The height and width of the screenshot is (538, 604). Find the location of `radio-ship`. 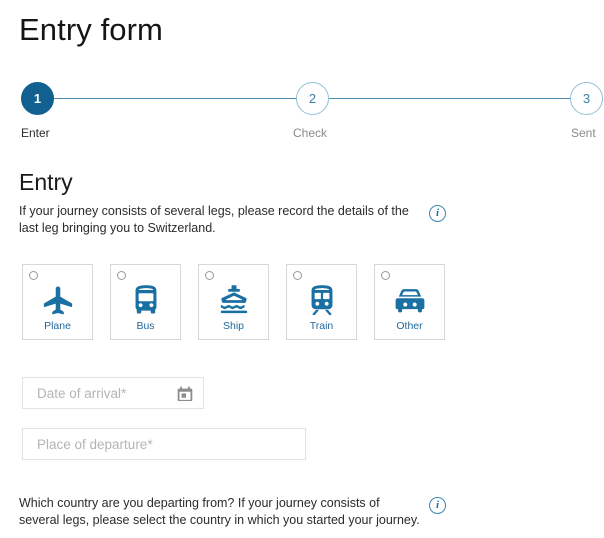

radio-ship is located at coordinates (209, 275).